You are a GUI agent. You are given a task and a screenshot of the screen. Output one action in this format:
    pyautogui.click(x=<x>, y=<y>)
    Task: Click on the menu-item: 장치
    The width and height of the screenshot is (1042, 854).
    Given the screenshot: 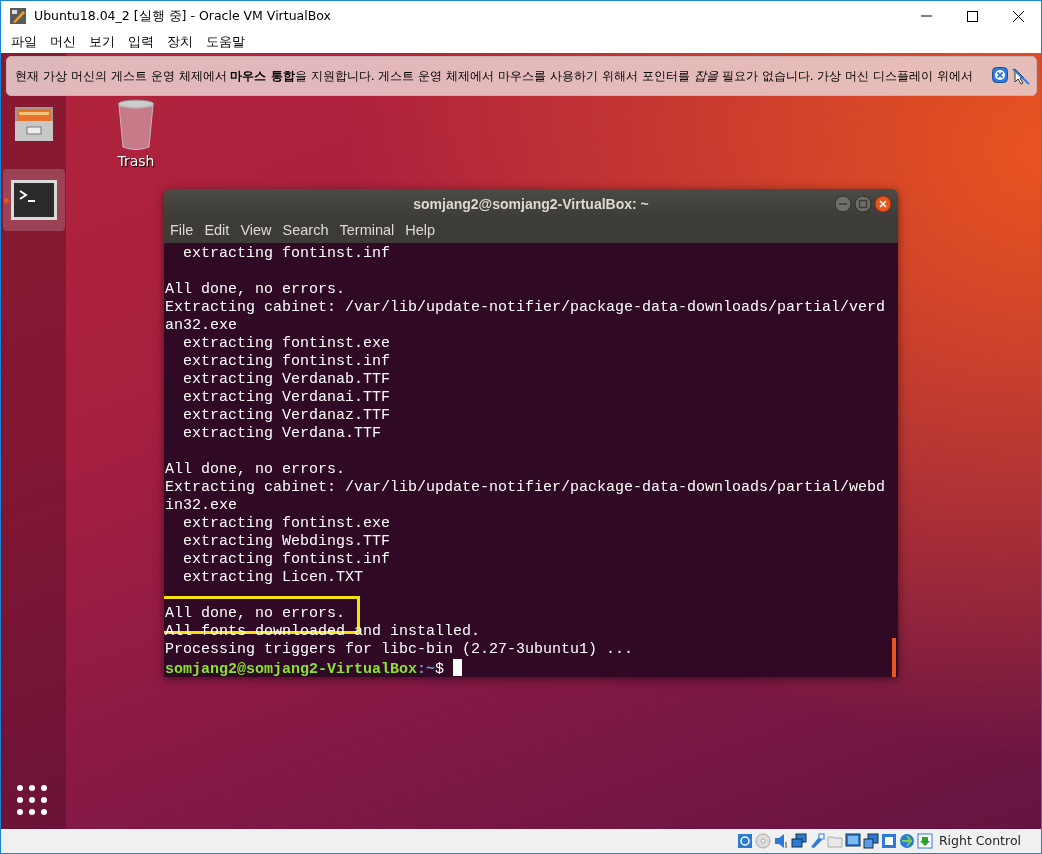 What is the action you would take?
    pyautogui.click(x=180, y=42)
    